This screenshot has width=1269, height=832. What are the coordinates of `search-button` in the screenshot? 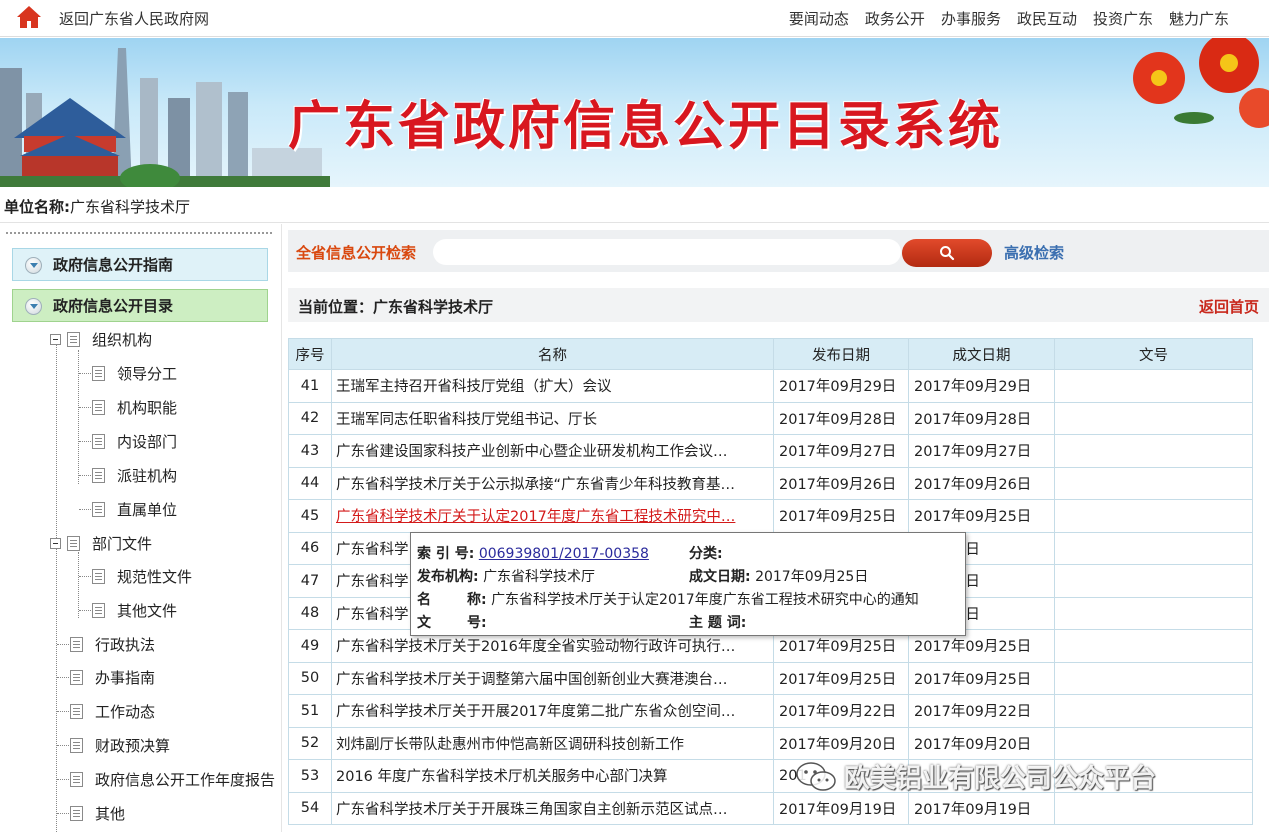 It's located at (947, 253).